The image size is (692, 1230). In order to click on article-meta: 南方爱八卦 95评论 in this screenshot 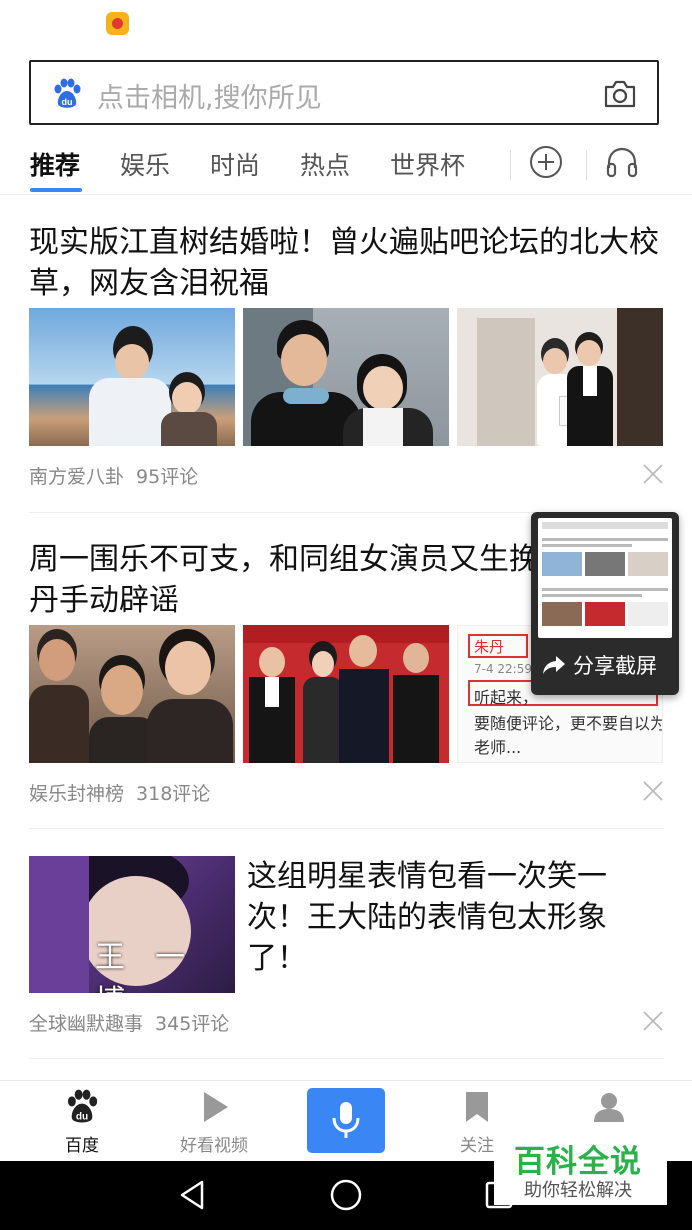, I will do `click(113, 475)`.